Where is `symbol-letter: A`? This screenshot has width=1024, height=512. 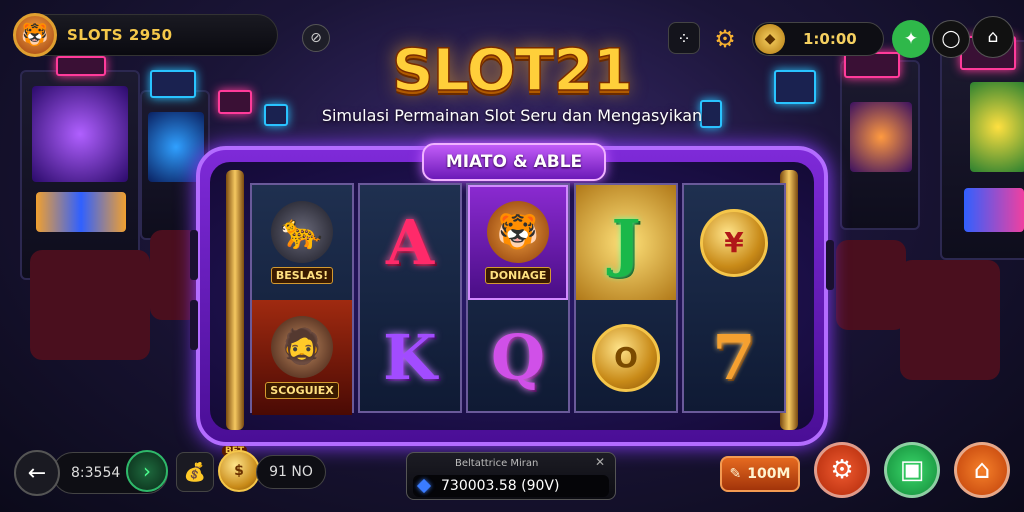
symbol-letter: A is located at coordinates (410, 242).